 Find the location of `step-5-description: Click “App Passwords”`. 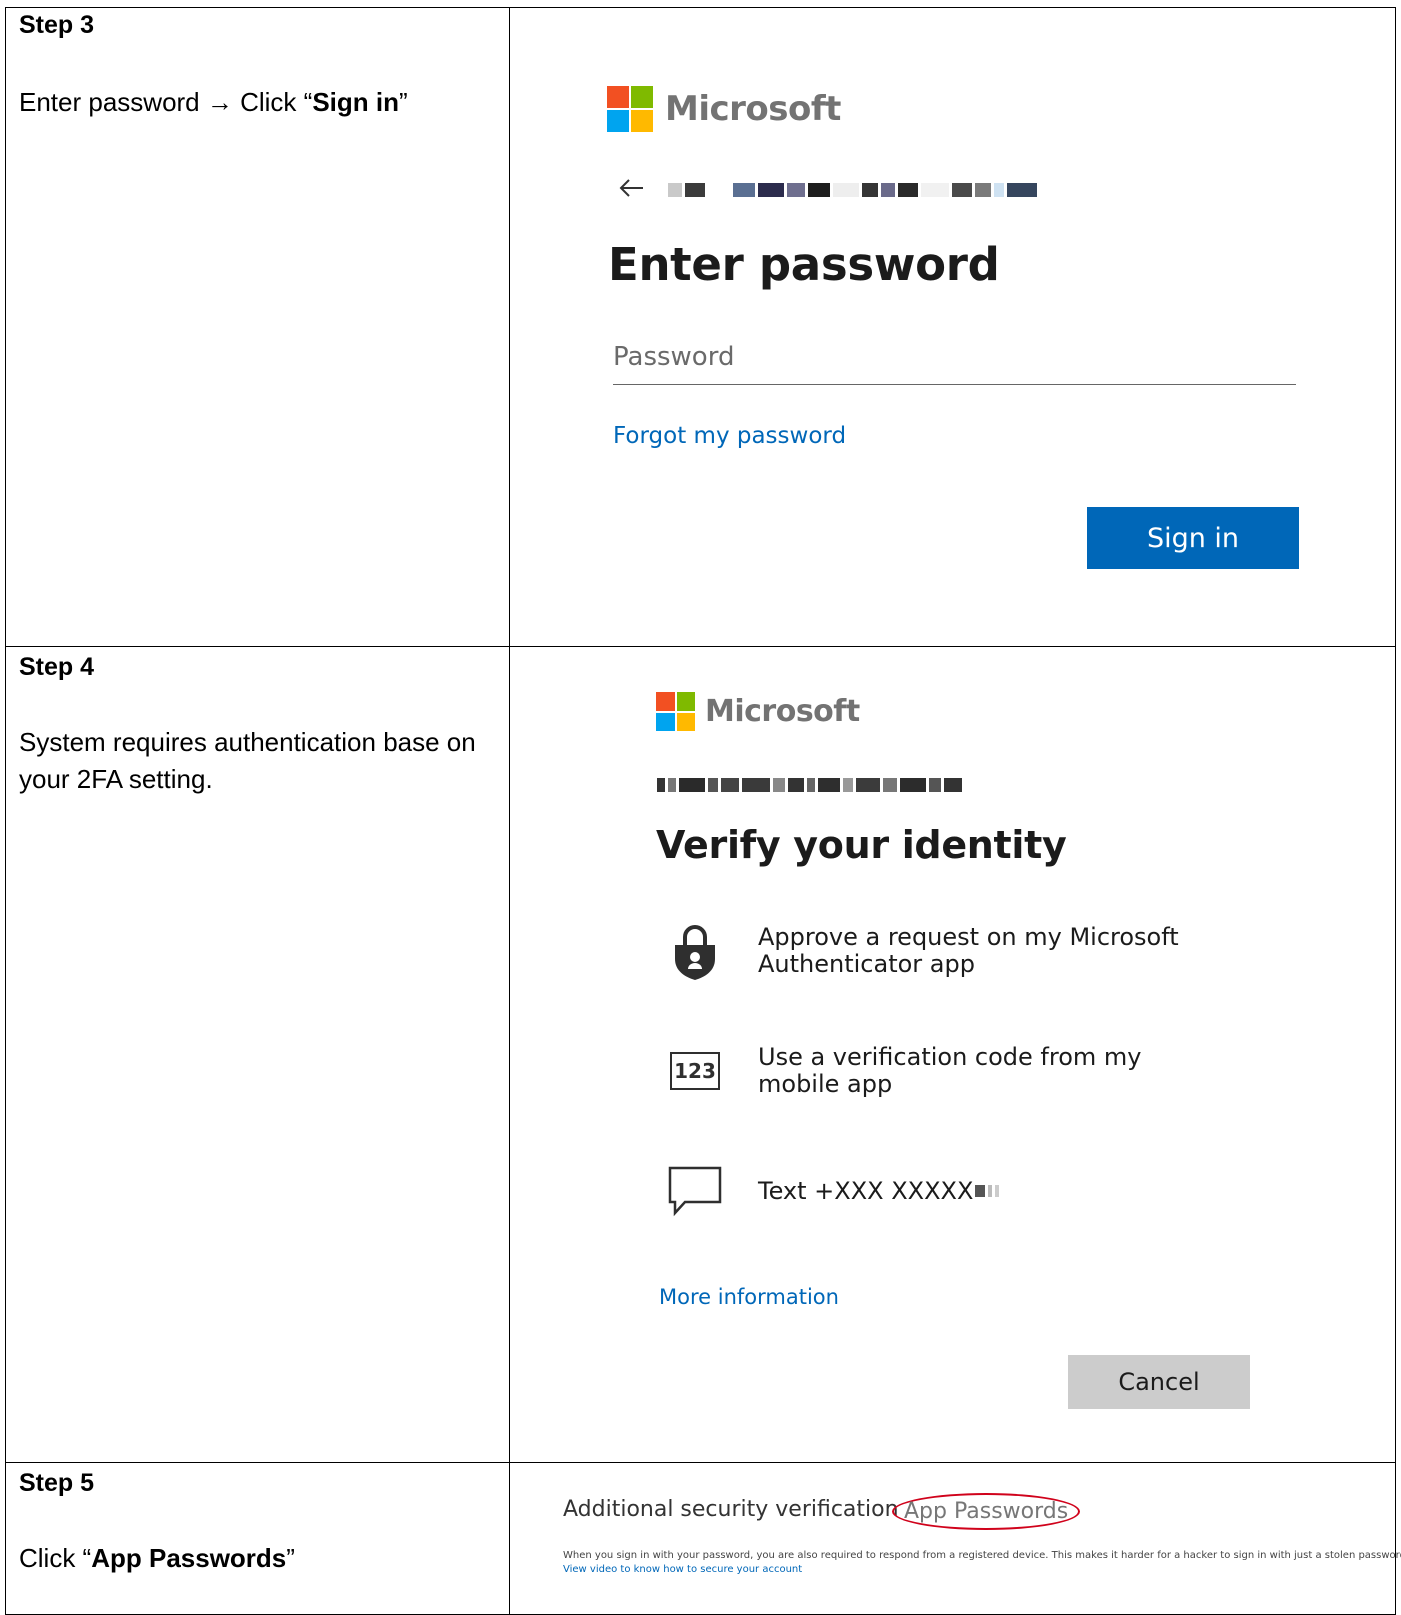

step-5-description: Click “App Passwords” is located at coordinates (249, 1558).